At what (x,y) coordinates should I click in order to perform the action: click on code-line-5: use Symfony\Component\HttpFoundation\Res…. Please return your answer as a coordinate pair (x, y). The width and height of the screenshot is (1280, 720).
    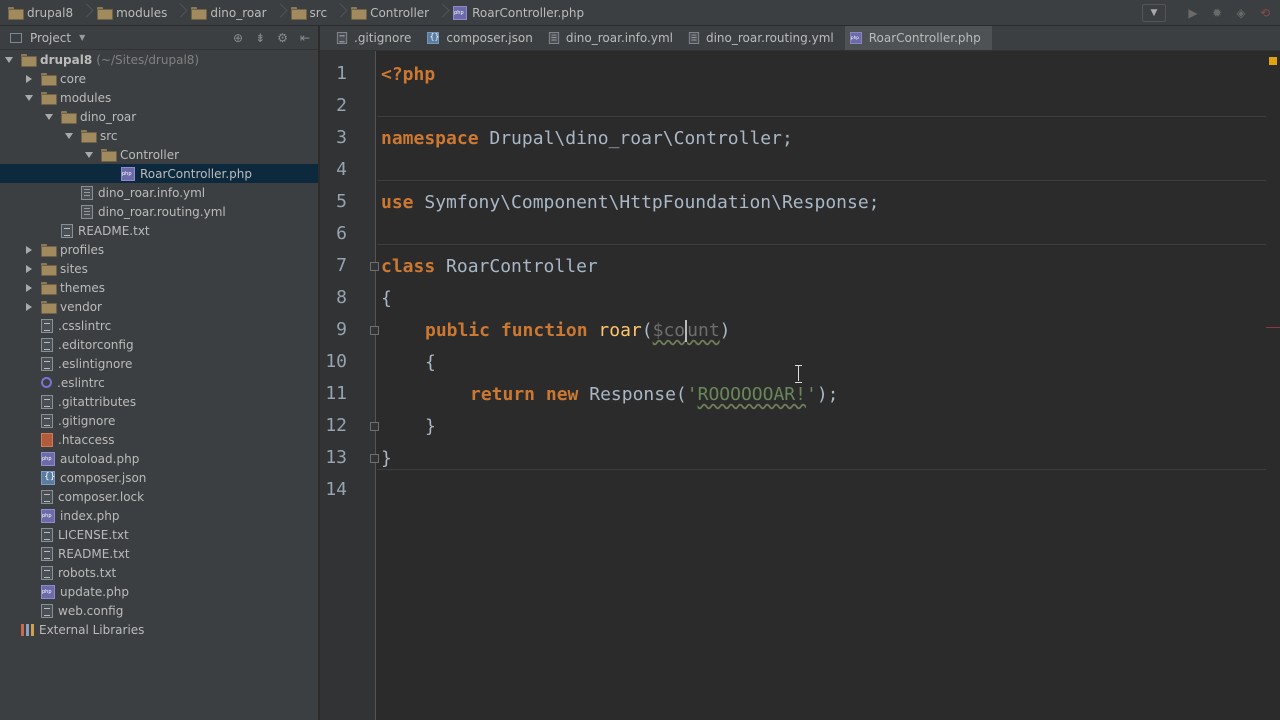
    Looking at the image, I should click on (630, 203).